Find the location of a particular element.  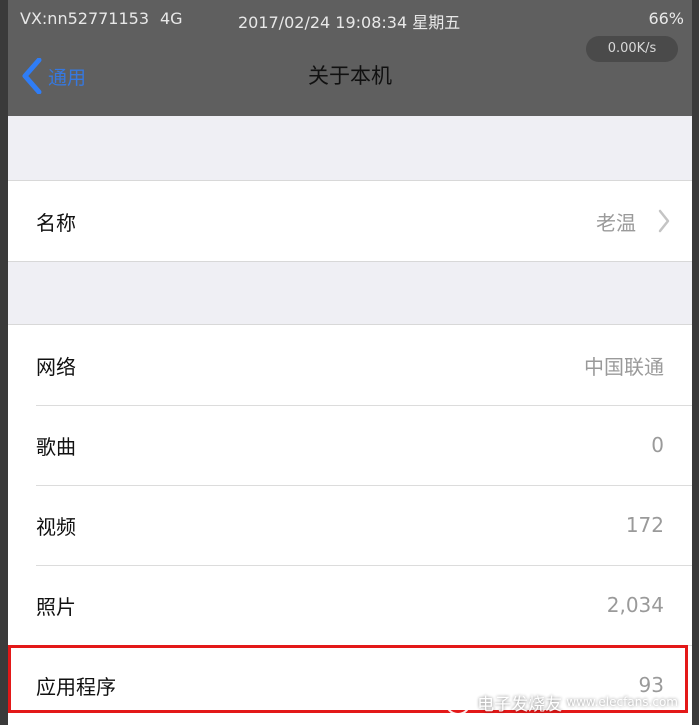

name-row-value: 老温 is located at coordinates (616, 222).